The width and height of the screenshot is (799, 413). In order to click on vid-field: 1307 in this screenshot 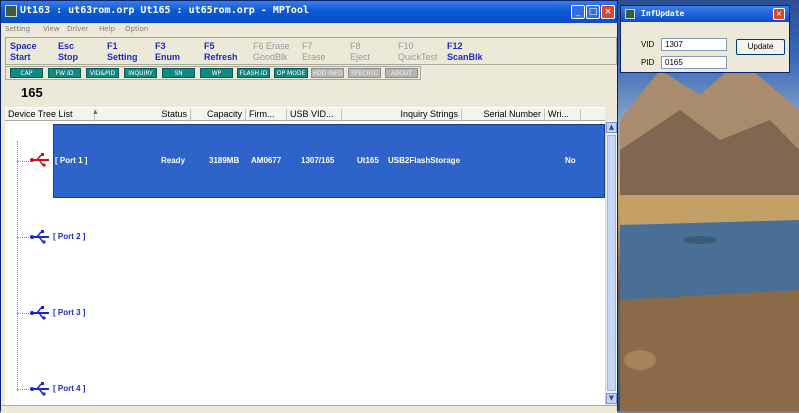, I will do `click(694, 44)`.